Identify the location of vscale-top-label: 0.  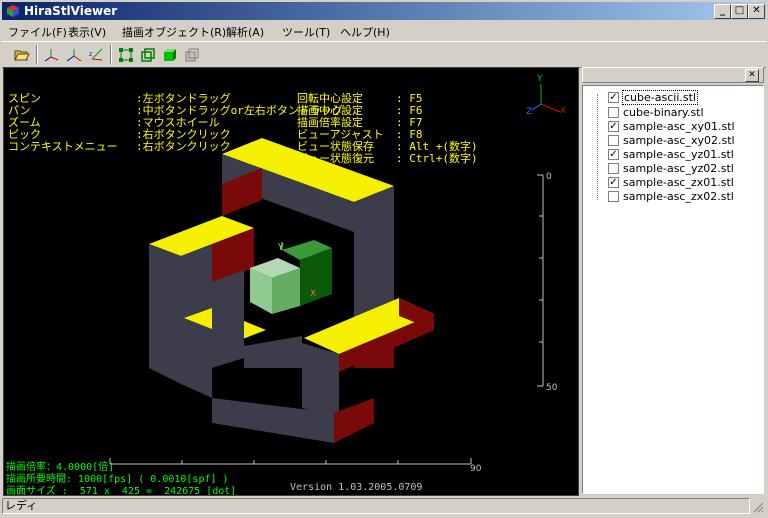
(549, 177).